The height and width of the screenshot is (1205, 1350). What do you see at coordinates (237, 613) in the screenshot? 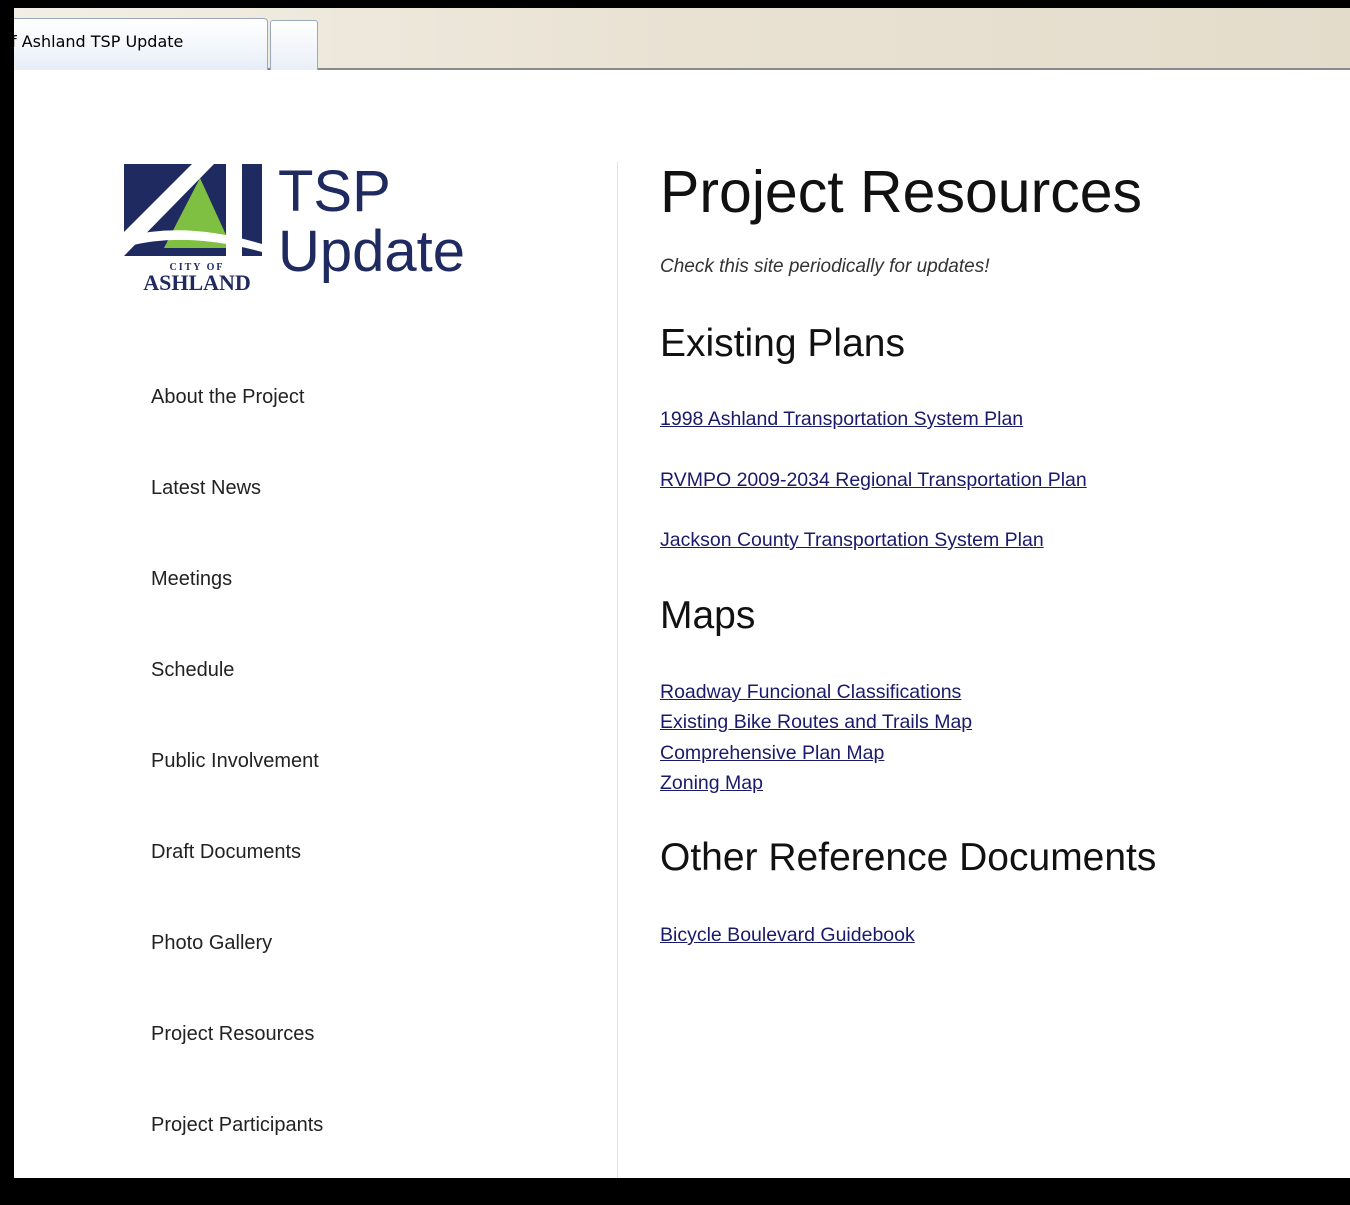
I see `nav-item: Meetings` at bounding box center [237, 613].